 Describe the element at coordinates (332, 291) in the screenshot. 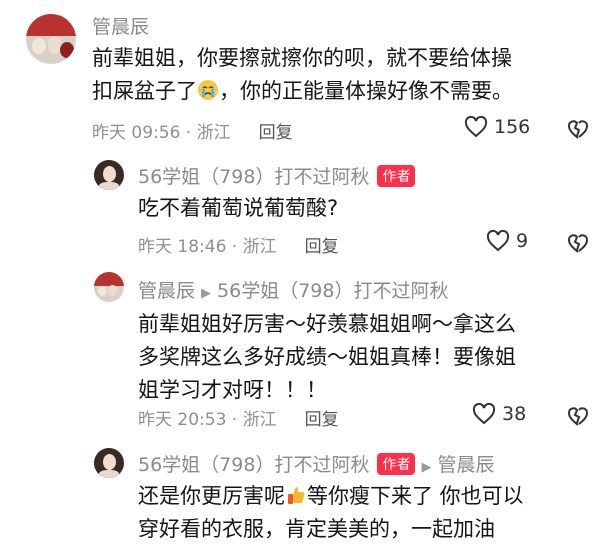

I see `reply-to-name: 56学姐（798）打不过阿秋` at that location.